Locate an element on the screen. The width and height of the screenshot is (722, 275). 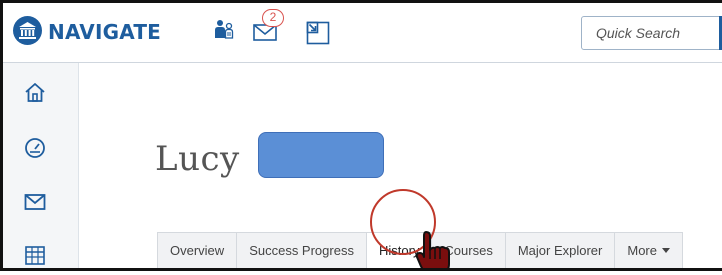
quick-search is located at coordinates (651, 33).